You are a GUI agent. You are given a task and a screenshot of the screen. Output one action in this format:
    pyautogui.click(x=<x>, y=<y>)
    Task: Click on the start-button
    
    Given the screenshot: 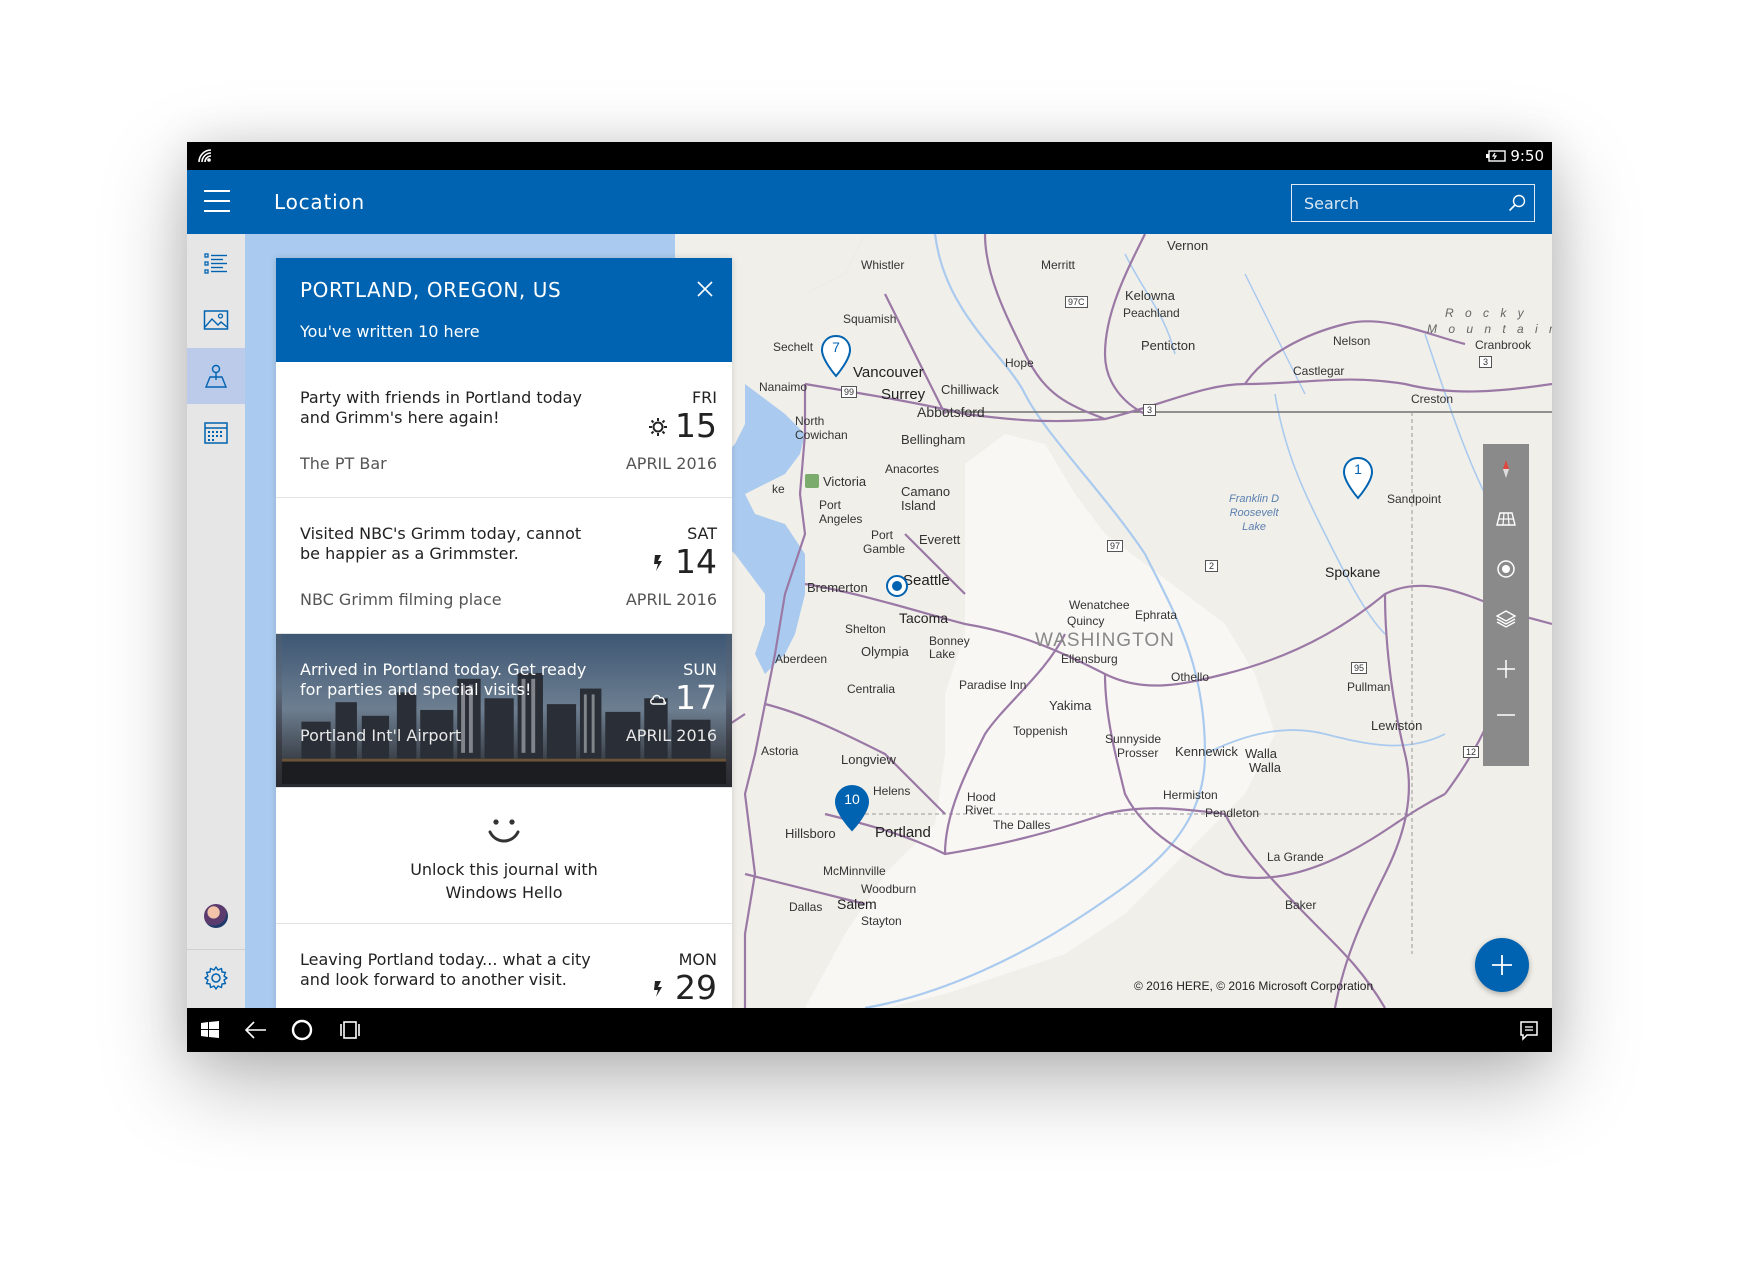 What is the action you would take?
    pyautogui.click(x=210, y=1030)
    